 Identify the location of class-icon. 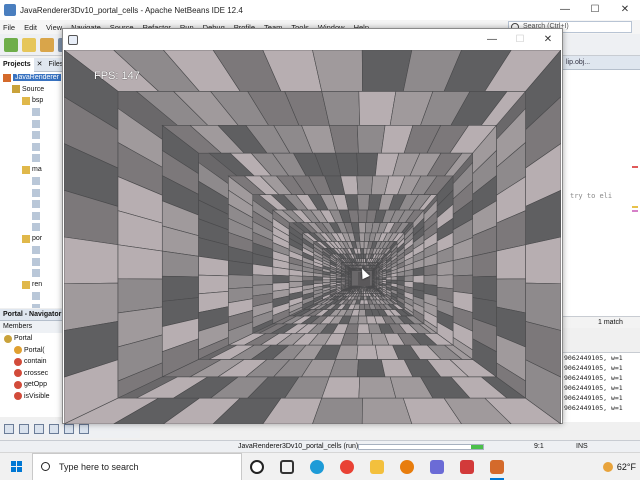
(8, 338).